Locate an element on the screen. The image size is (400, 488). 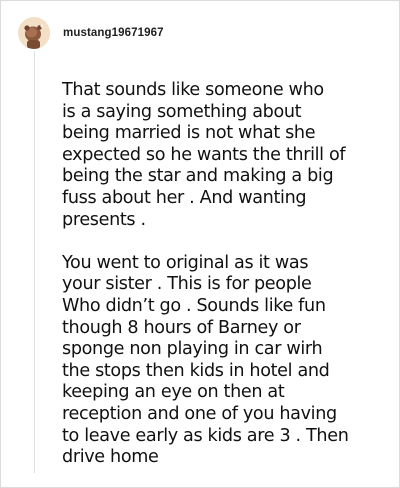
comment-header: mustang19671967 is located at coordinates (91, 33).